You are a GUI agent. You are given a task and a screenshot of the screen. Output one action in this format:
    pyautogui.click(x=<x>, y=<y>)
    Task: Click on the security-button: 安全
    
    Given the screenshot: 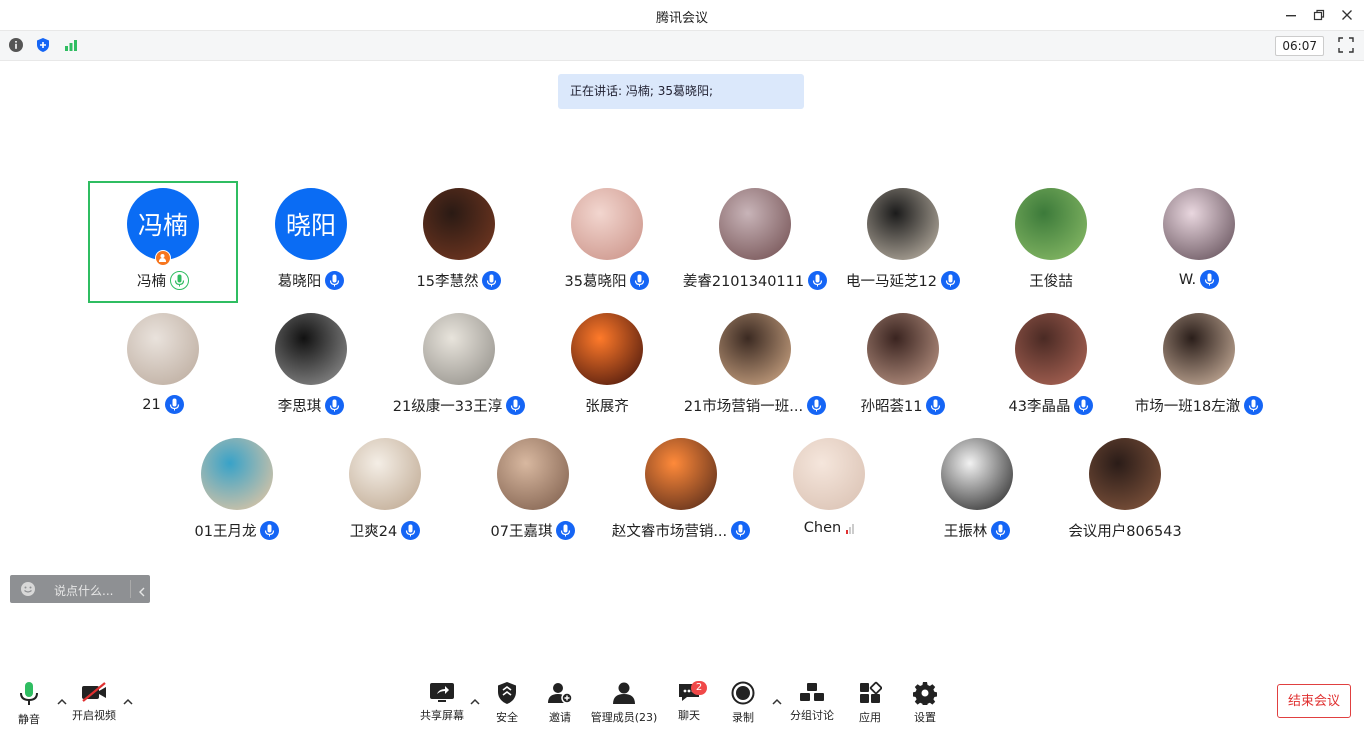 What is the action you would take?
    pyautogui.click(x=507, y=698)
    